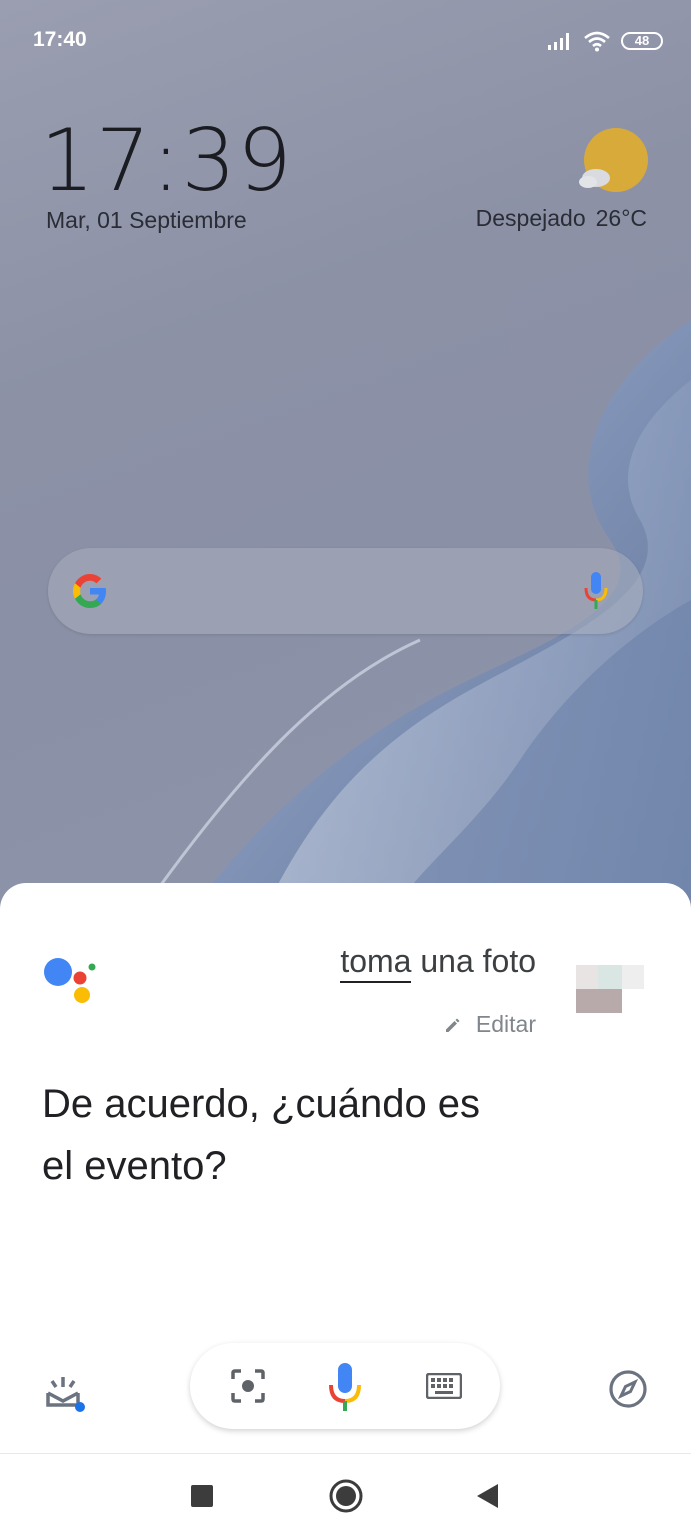 The height and width of the screenshot is (1537, 691). I want to click on lens-icon, so click(248, 1386).